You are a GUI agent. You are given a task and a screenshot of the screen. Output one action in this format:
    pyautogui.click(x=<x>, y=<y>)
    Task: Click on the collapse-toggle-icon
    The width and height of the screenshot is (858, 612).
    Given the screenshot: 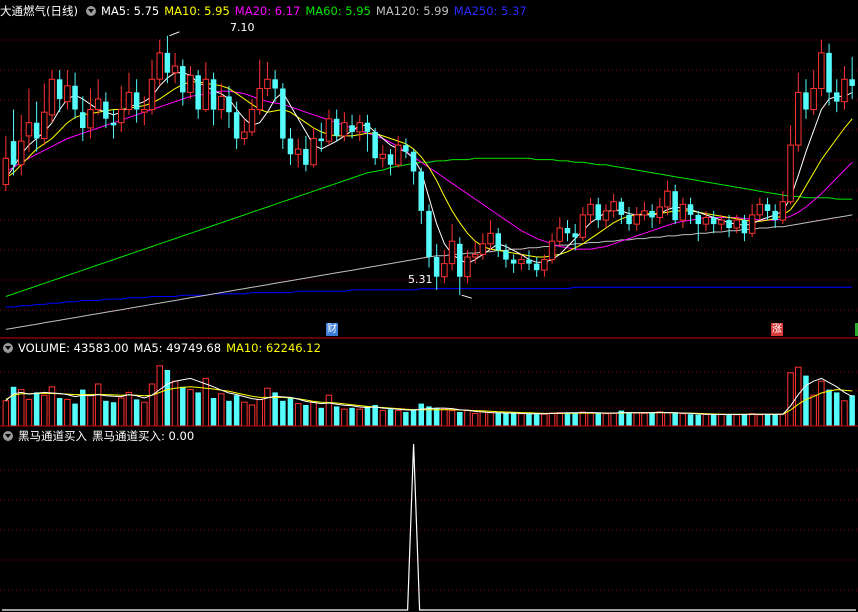 What is the action you would take?
    pyautogui.click(x=90, y=11)
    